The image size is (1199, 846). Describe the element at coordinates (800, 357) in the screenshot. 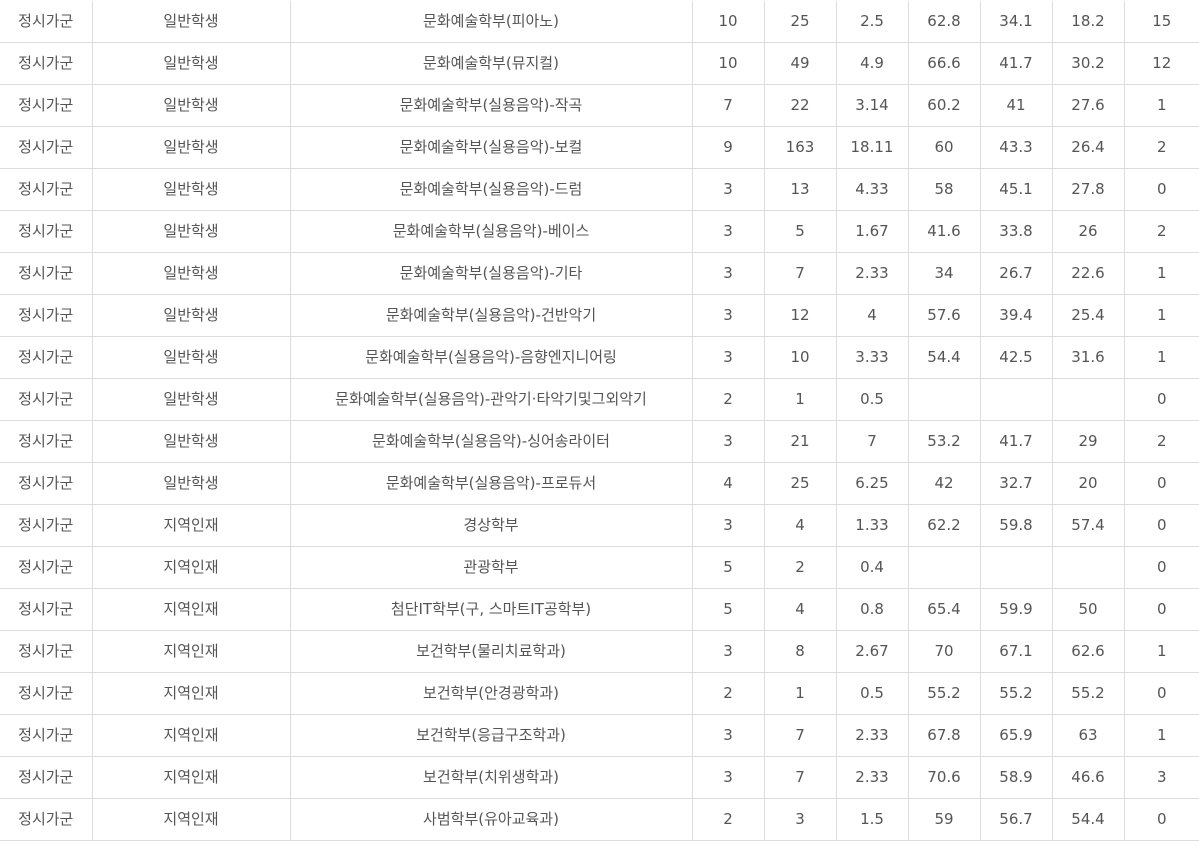

I see `cell-applicants: 10` at that location.